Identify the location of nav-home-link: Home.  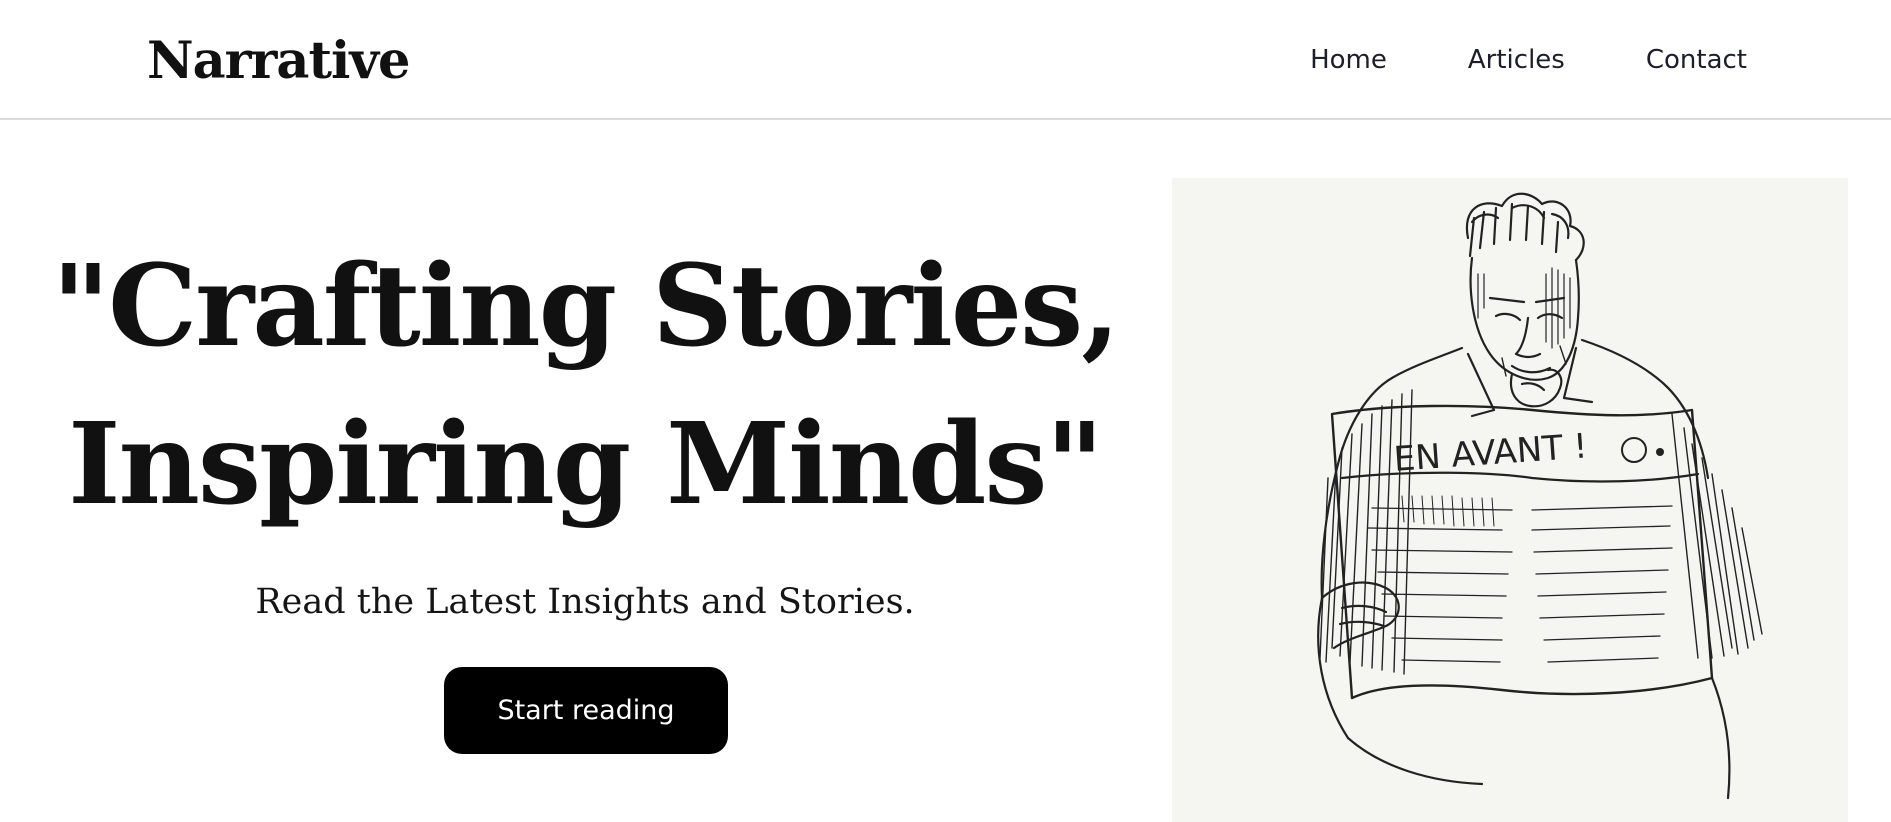
(1348, 60).